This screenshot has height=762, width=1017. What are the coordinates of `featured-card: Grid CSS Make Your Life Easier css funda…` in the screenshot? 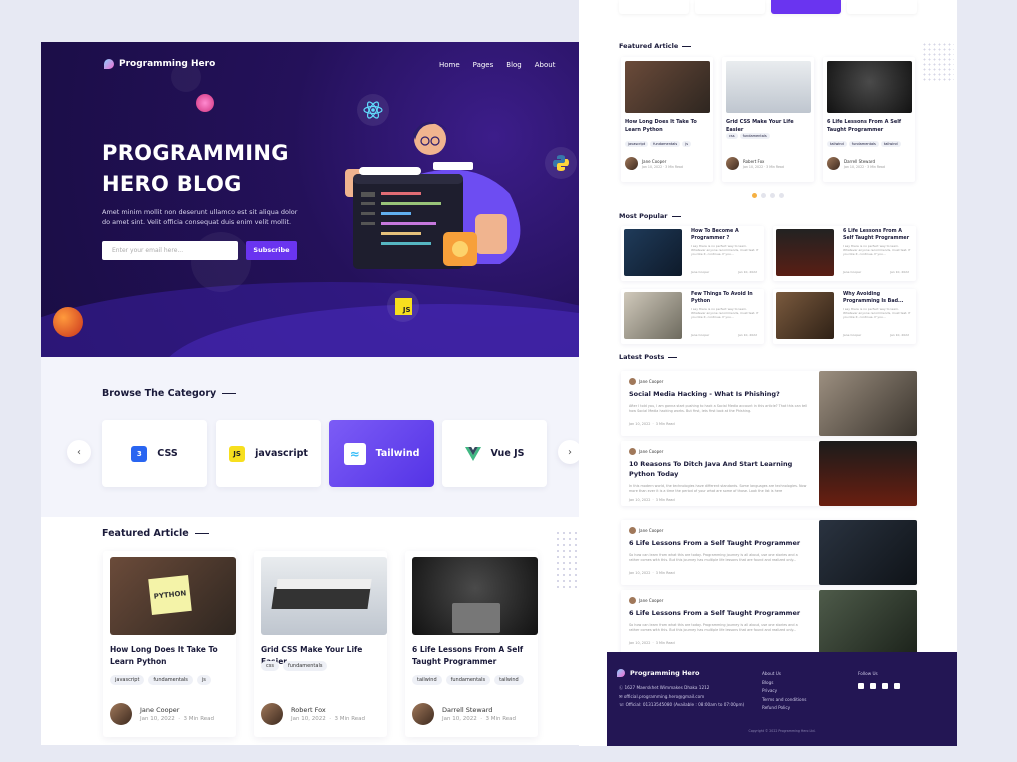 It's located at (320, 644).